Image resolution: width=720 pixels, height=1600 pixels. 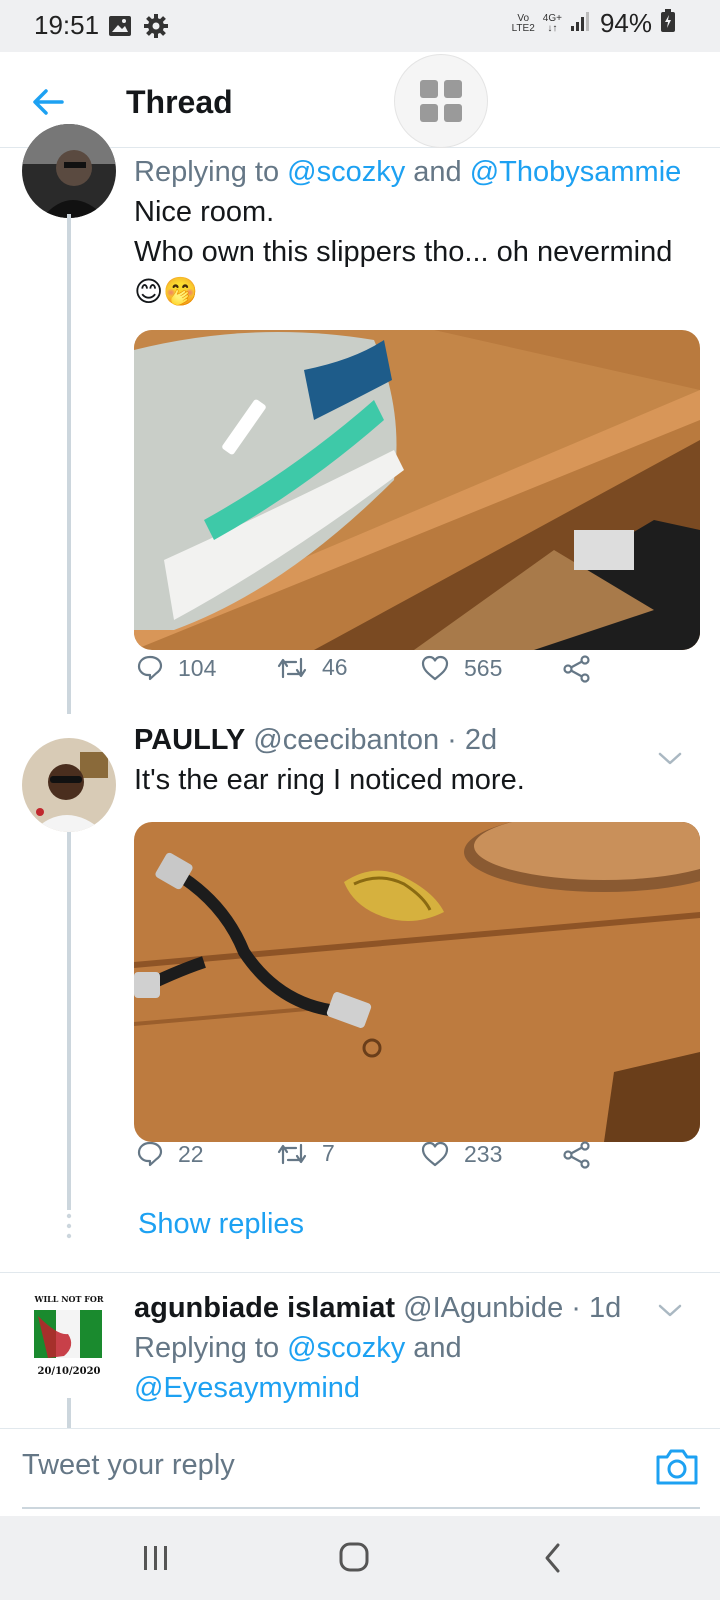 What do you see at coordinates (360, 100) in the screenshot?
I see `app-header: Thread` at bounding box center [360, 100].